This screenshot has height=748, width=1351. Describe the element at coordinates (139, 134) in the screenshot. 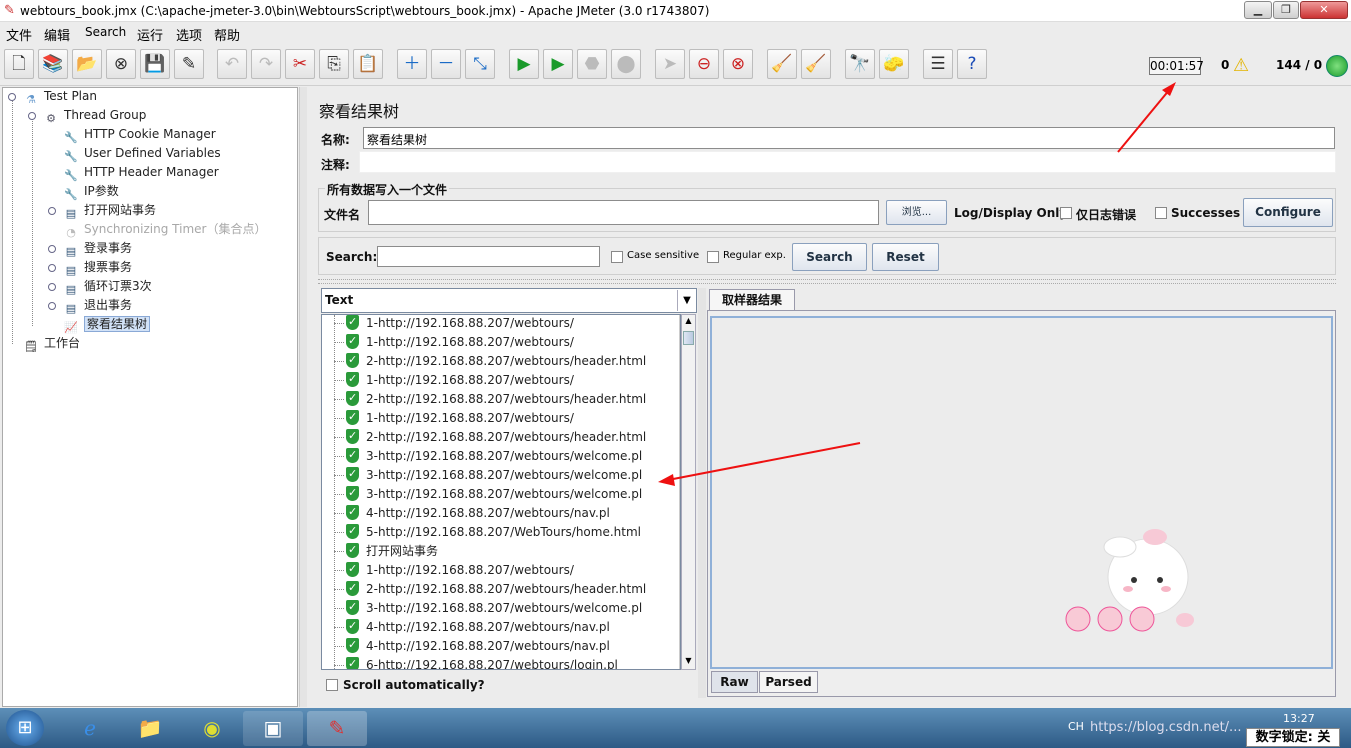

I see `tree-node-cookie-manager: 🔧 HTTP Cookie Manager` at that location.